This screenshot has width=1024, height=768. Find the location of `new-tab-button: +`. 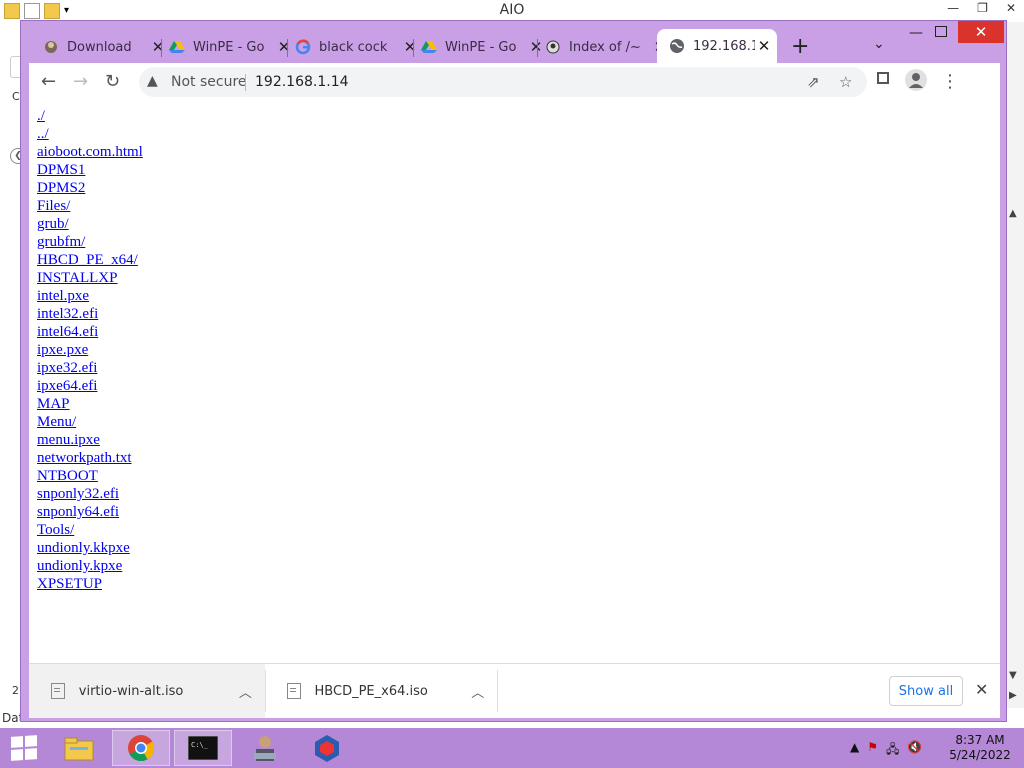

new-tab-button: + is located at coordinates (800, 46).